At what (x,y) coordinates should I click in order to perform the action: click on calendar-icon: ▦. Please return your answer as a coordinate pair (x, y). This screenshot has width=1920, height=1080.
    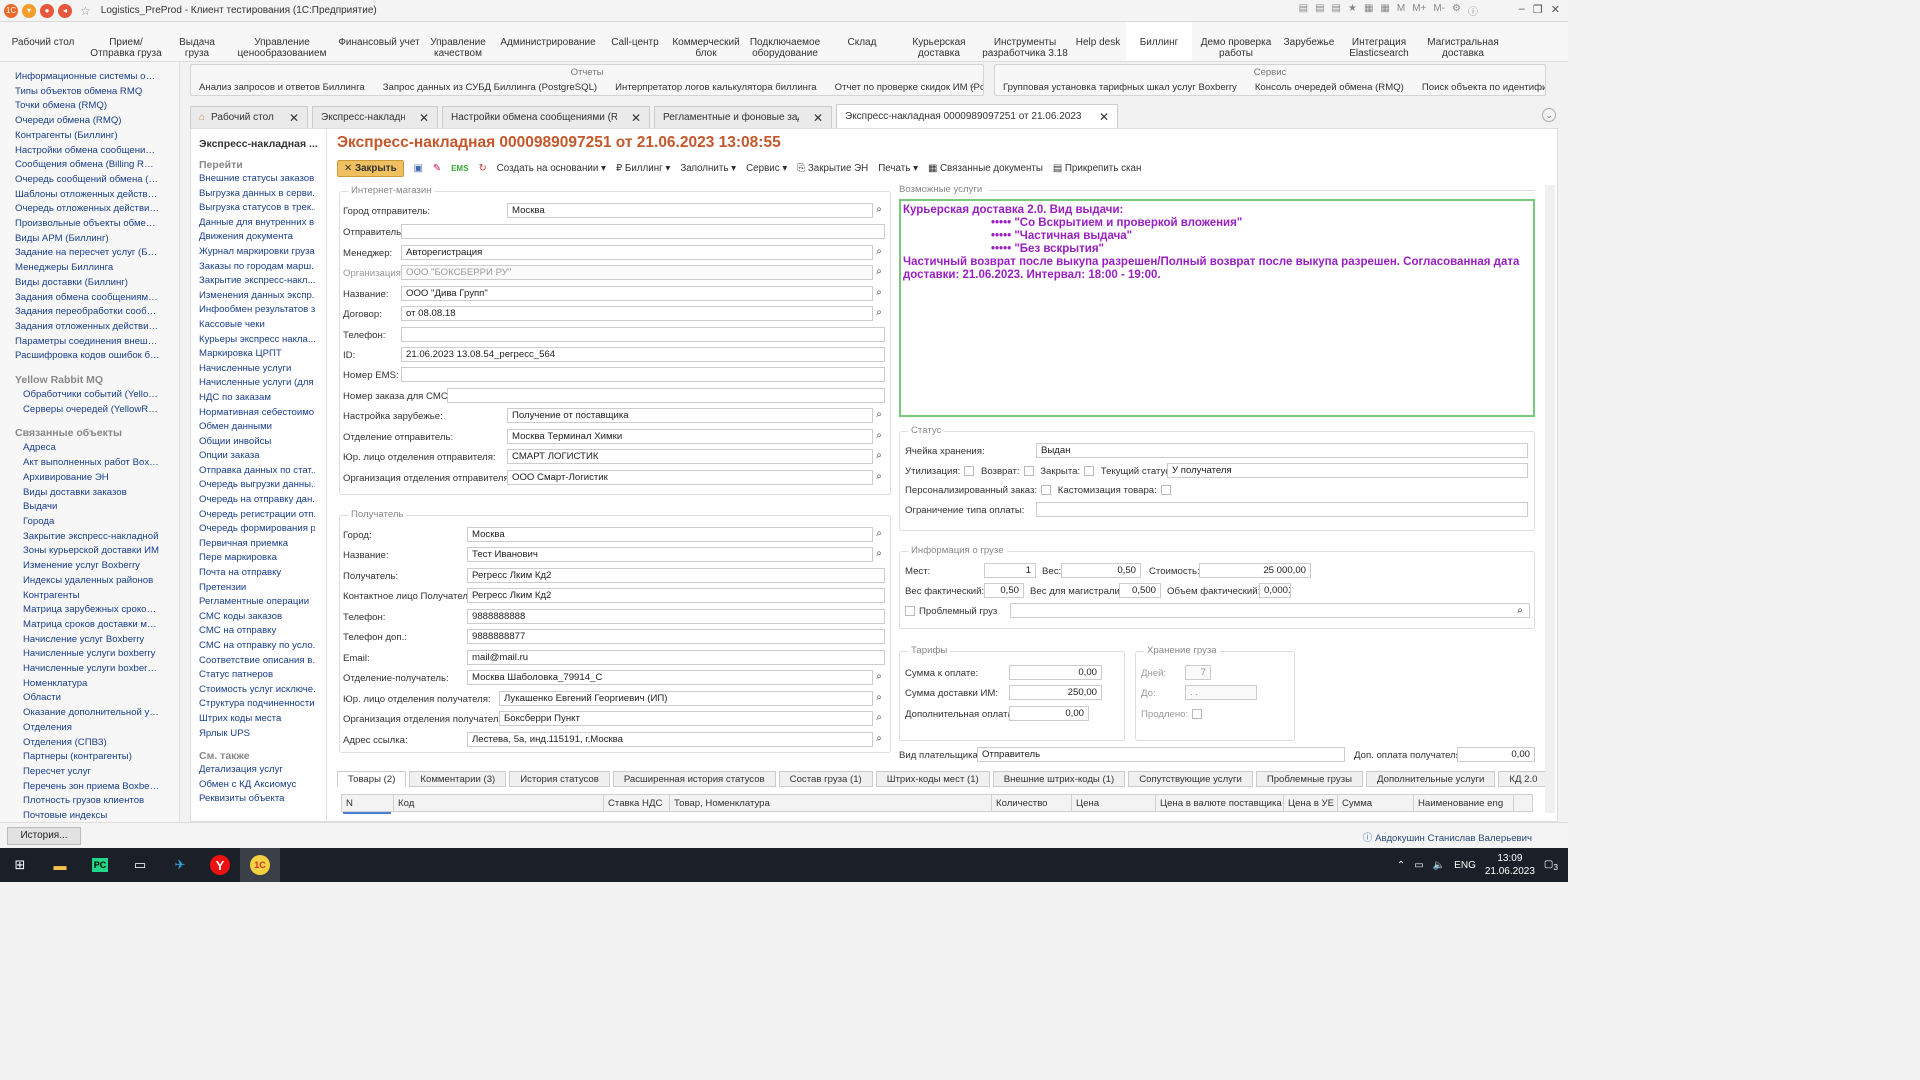
    Looking at the image, I should click on (1384, 10).